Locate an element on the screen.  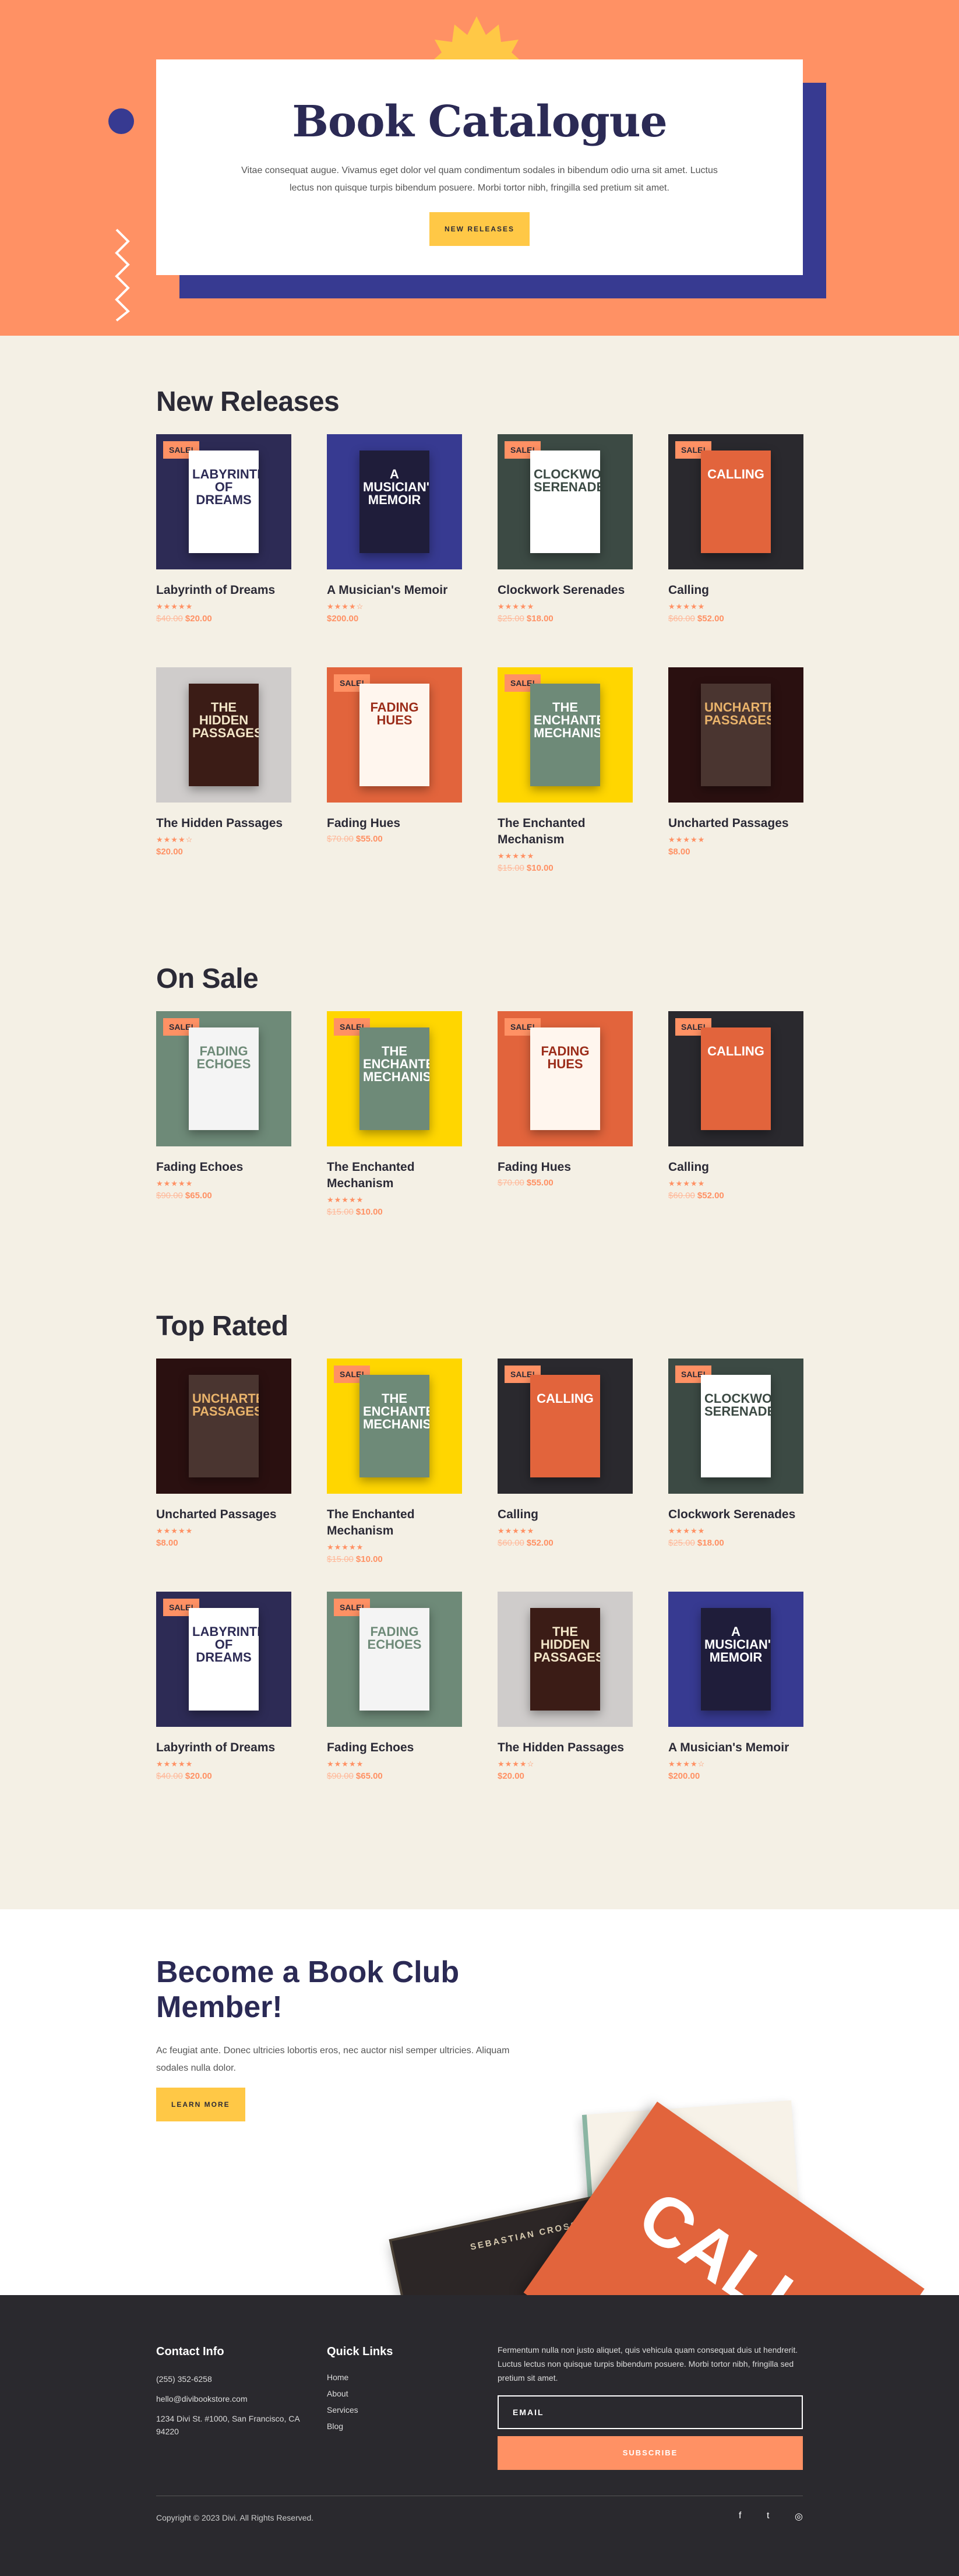
current-price: $52.00 is located at coordinates (710, 619).